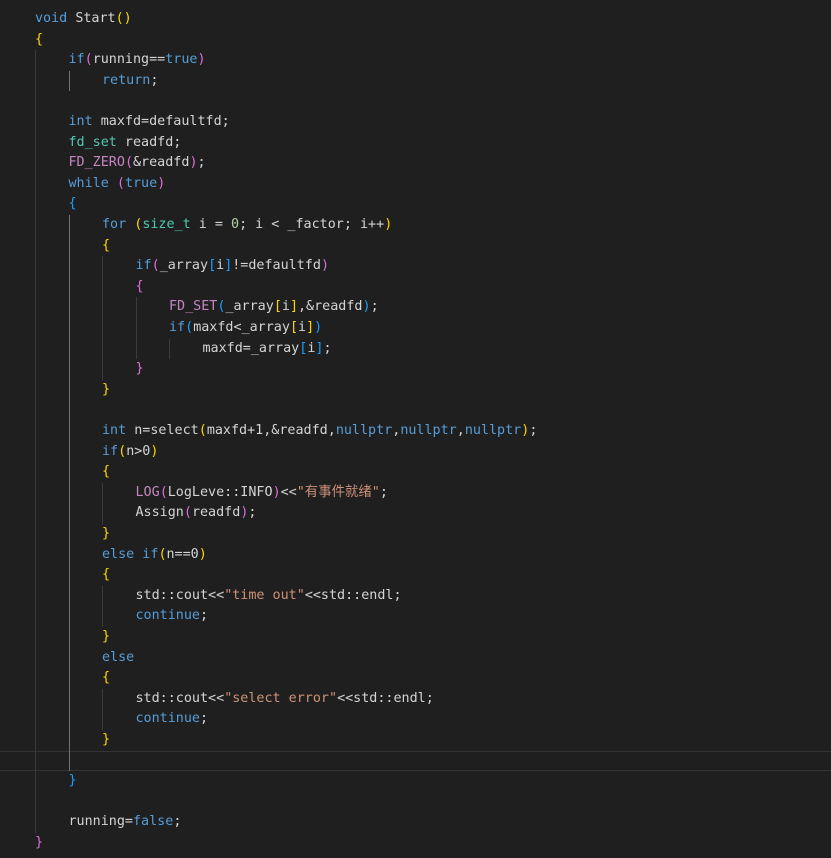  Describe the element at coordinates (130, 554) in the screenshot. I see `code-token: else if` at that location.